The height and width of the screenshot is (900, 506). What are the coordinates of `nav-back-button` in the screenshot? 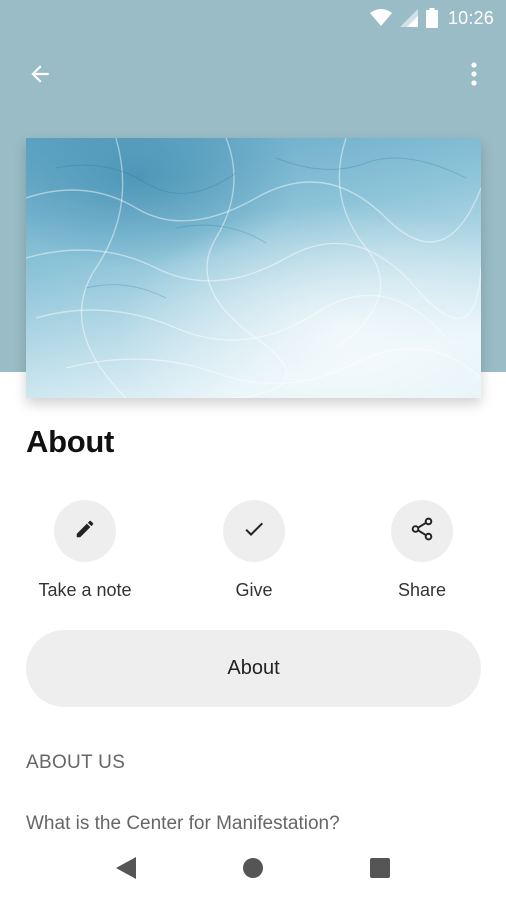 It's located at (126, 870).